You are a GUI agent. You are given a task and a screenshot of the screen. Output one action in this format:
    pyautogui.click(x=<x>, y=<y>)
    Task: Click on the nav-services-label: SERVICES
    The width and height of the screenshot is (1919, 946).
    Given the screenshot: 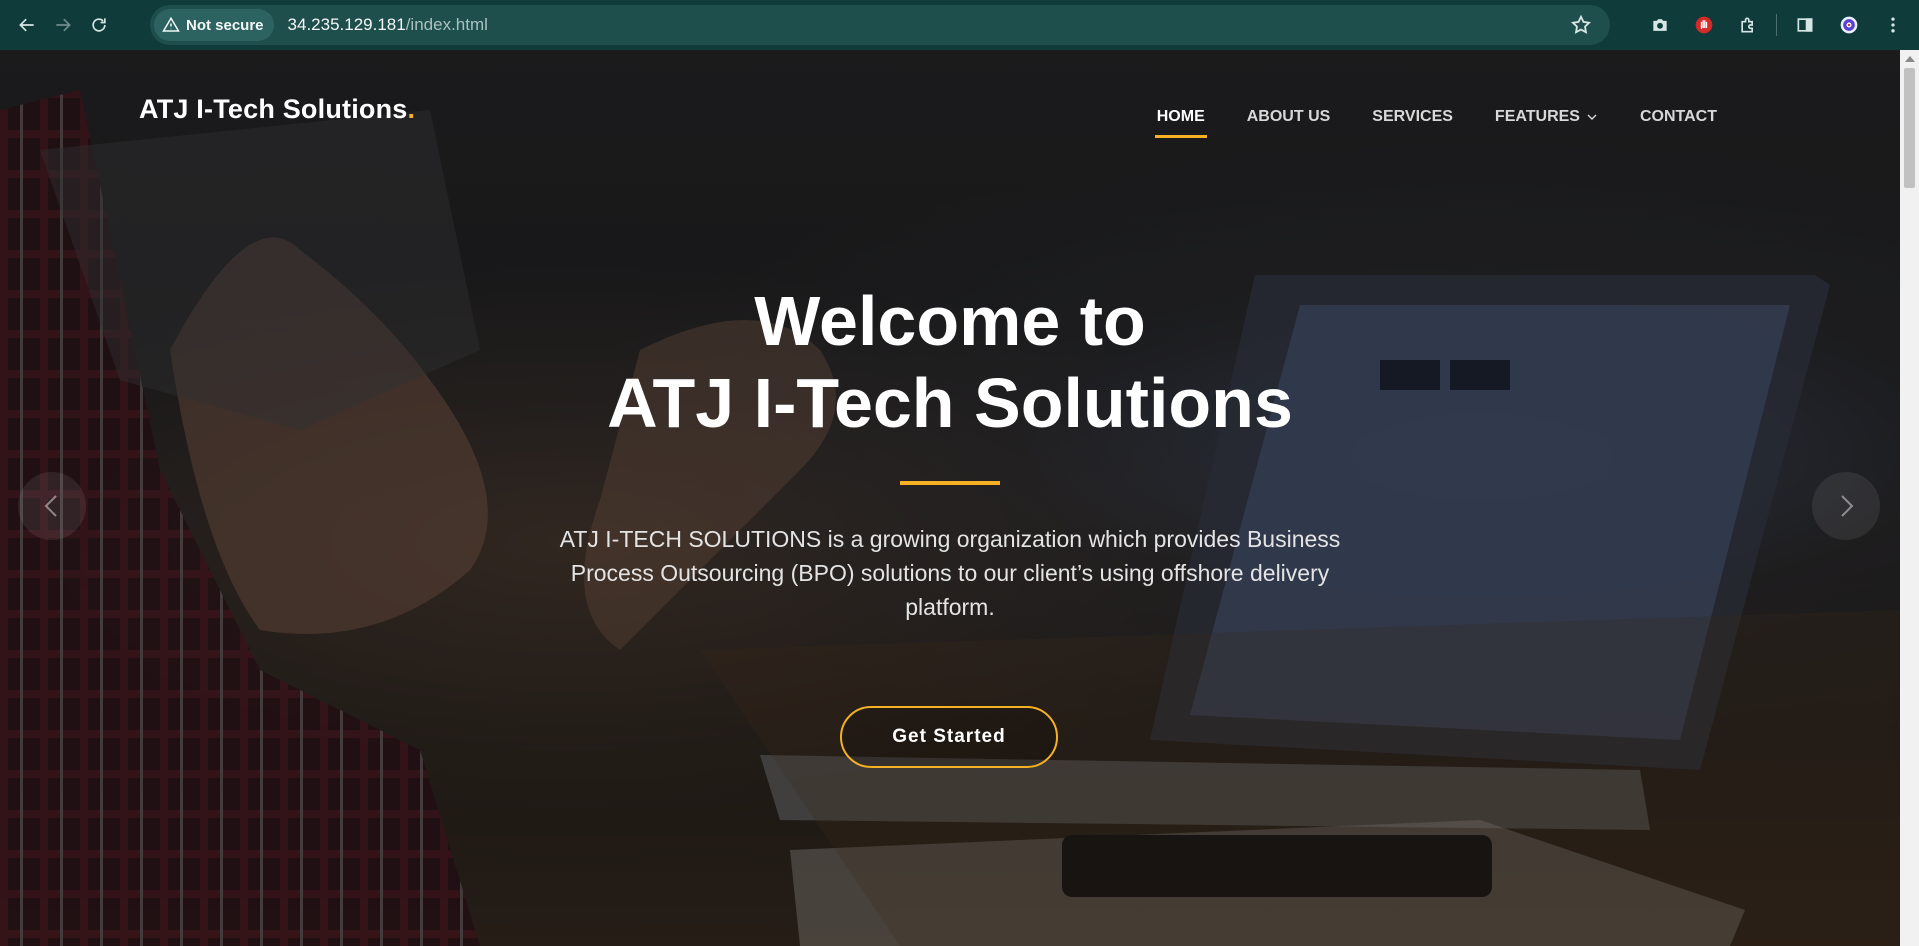 What is the action you would take?
    pyautogui.click(x=1412, y=116)
    